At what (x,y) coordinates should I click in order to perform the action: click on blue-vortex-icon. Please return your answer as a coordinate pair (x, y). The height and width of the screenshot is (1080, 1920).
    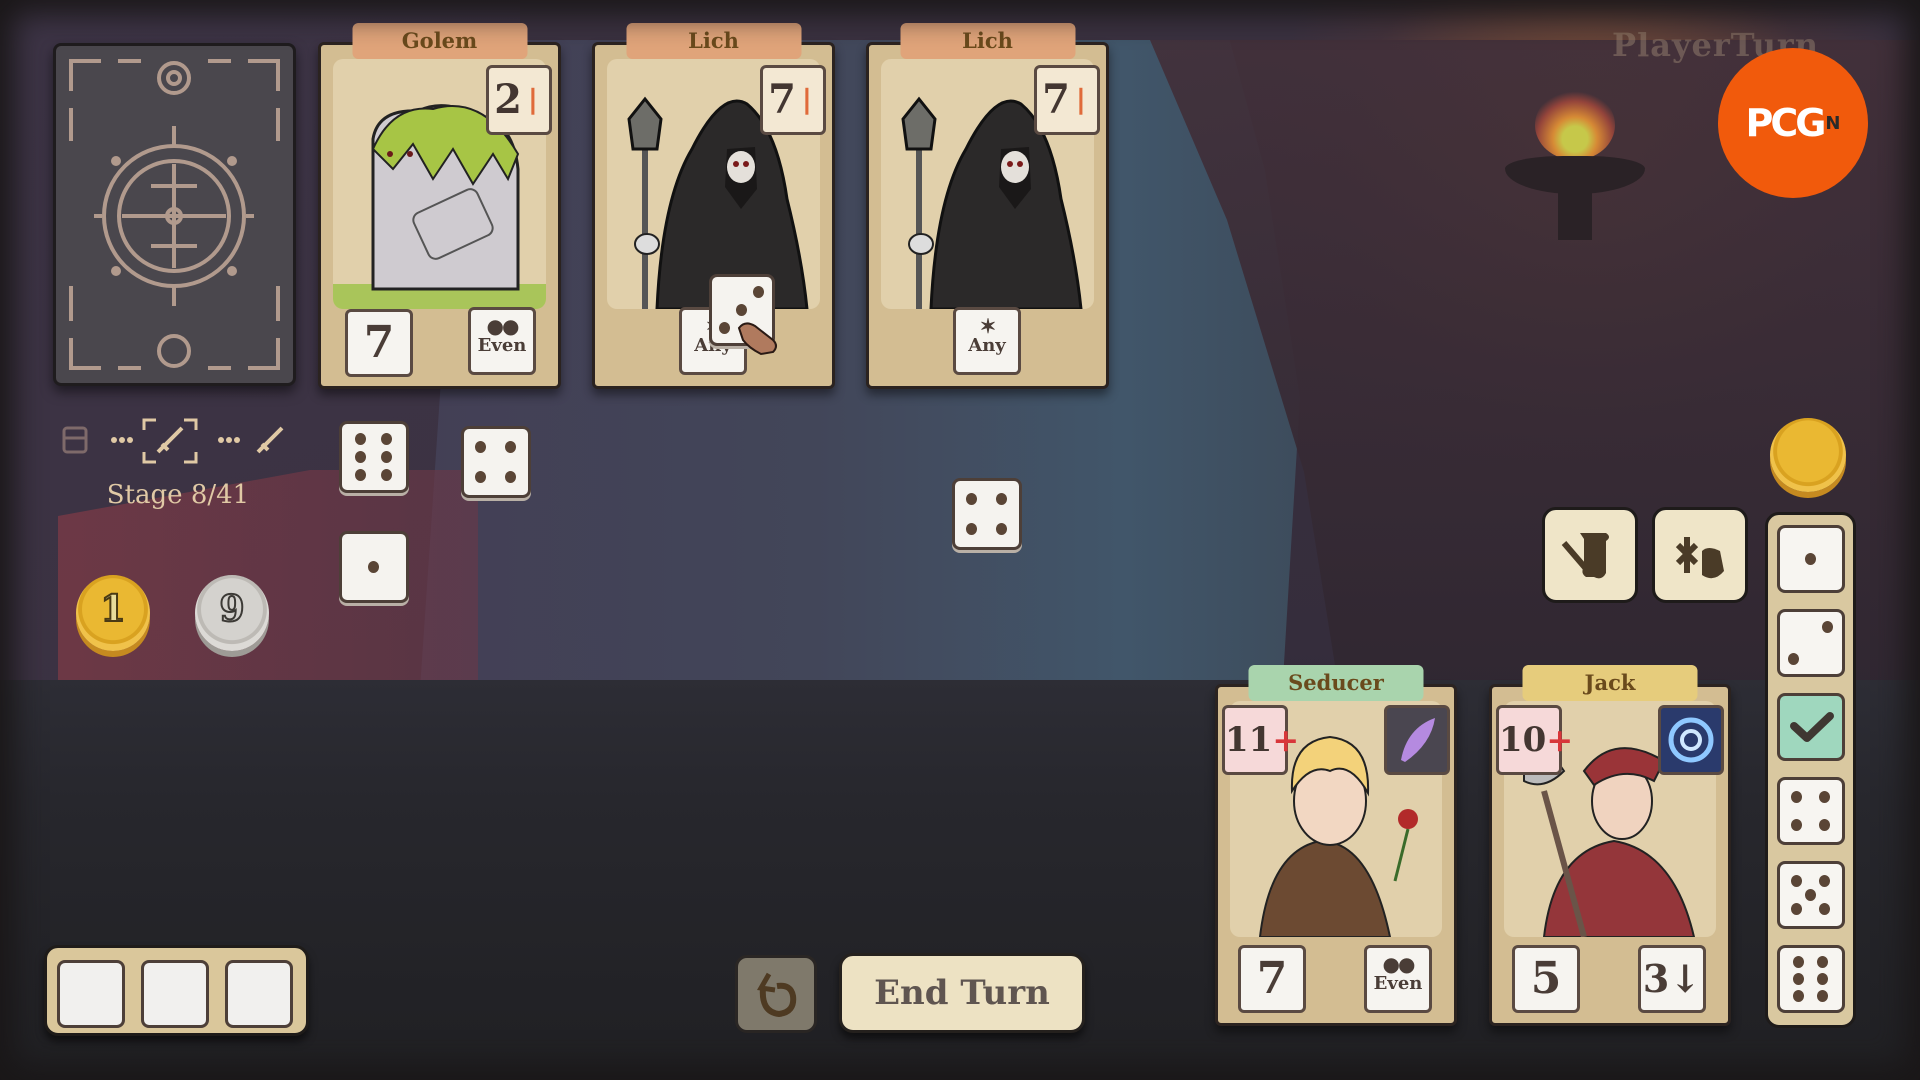
    Looking at the image, I should click on (1691, 740).